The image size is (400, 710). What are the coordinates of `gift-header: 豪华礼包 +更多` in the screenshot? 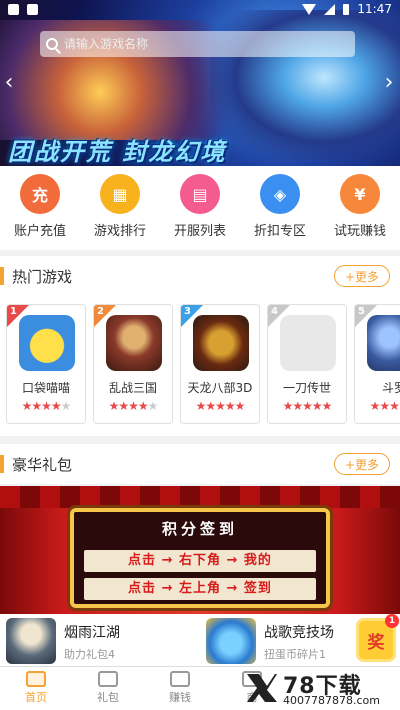 It's located at (200, 464).